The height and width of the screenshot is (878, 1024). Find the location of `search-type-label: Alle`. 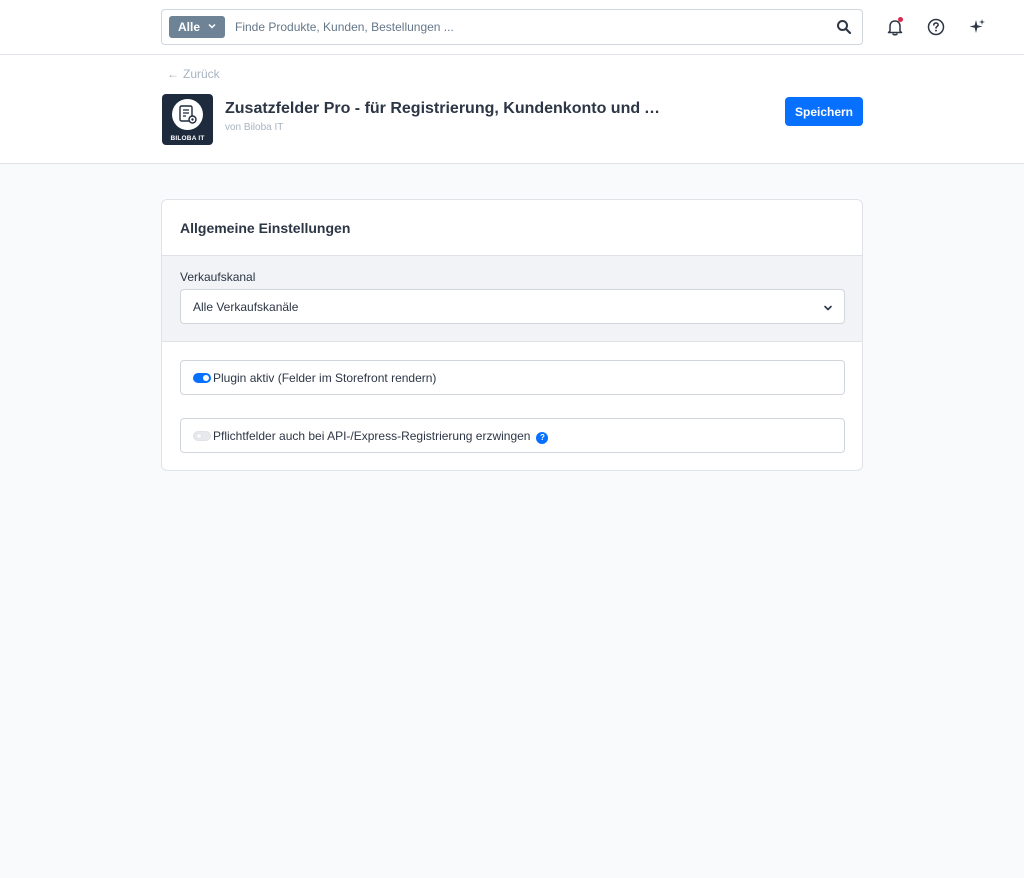

search-type-label: Alle is located at coordinates (189, 27).